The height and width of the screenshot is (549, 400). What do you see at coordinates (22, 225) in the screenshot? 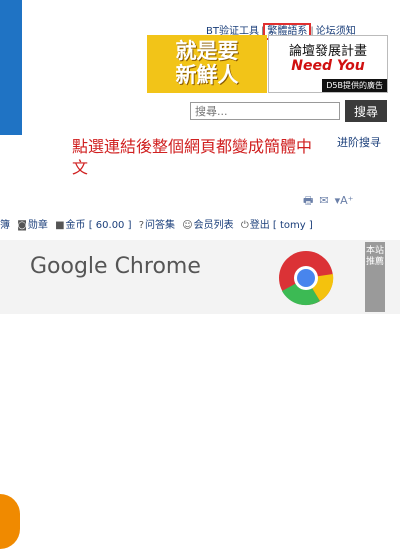
I see `medal-icon: ◙` at bounding box center [22, 225].